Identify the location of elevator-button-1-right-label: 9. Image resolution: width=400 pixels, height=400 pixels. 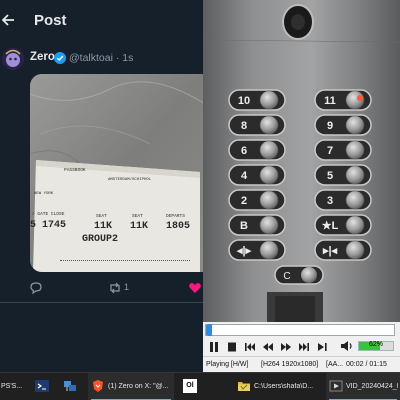
(330, 126).